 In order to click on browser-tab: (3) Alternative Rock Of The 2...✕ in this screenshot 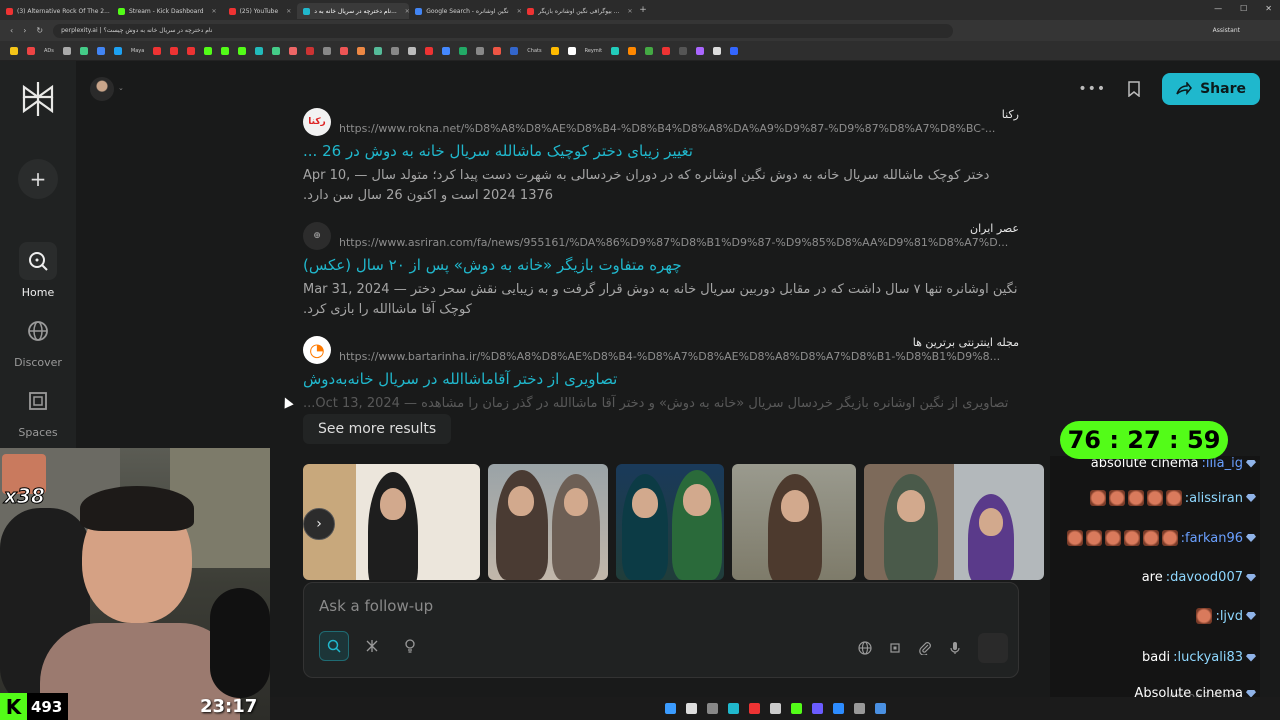, I will do `click(56, 11)`.